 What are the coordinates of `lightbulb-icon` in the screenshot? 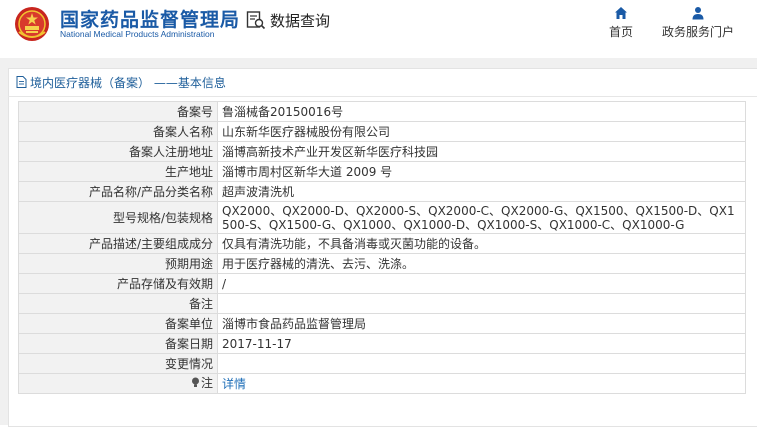 It's located at (195, 382).